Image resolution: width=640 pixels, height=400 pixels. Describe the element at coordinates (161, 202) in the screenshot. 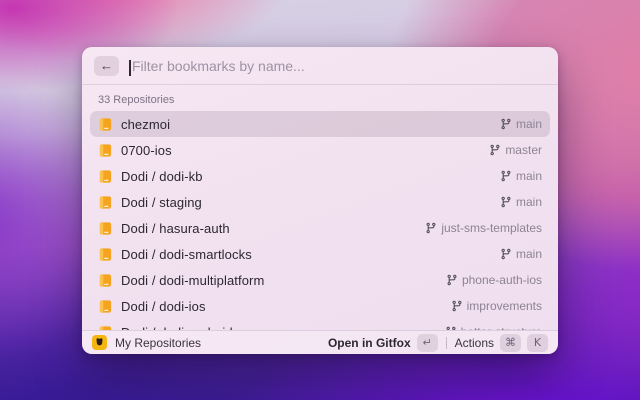

I see `repository-name: Dodi / staging` at that location.